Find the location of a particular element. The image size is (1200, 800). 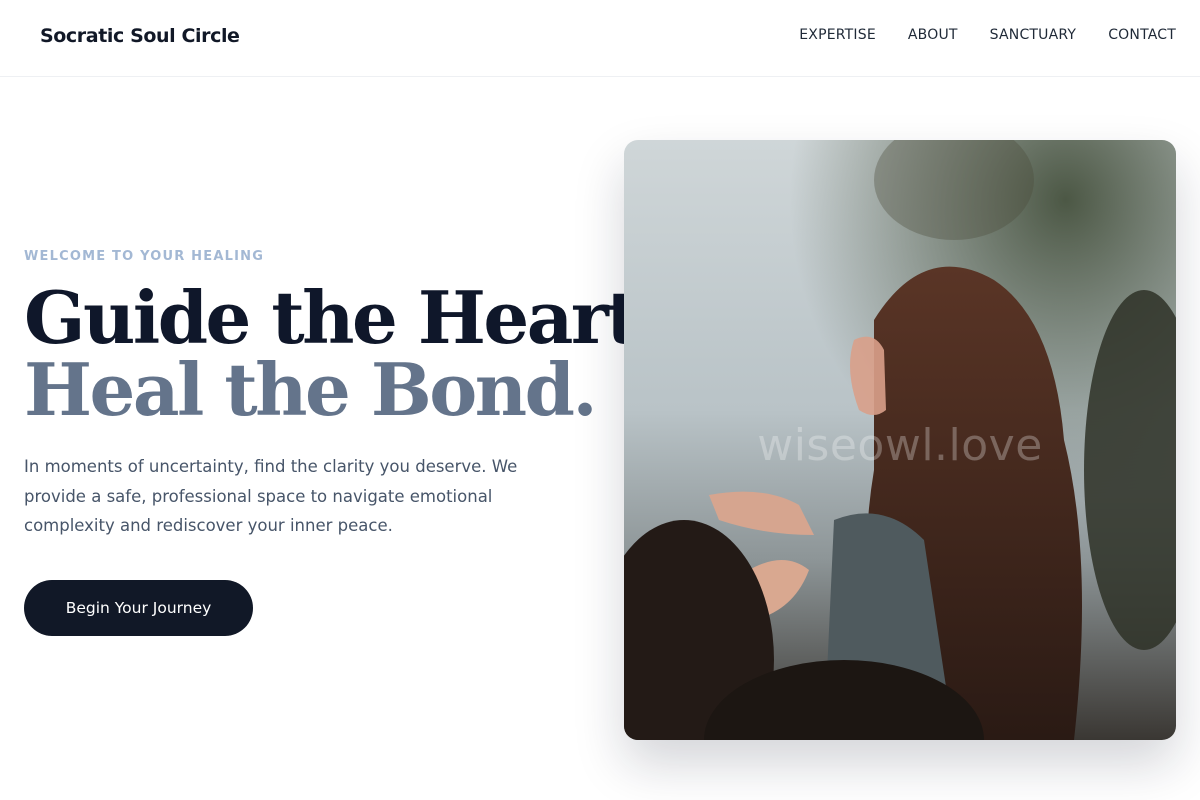

hero-headline: Guide the Heart, Heal the Bond. is located at coordinates (343, 353).